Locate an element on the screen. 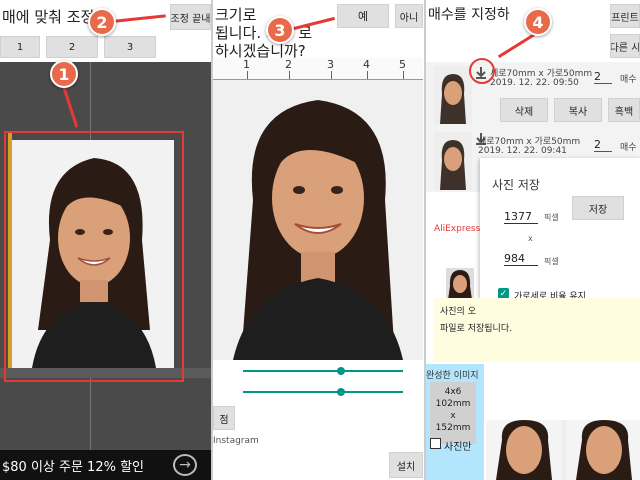  slider-width is located at coordinates (323, 371).